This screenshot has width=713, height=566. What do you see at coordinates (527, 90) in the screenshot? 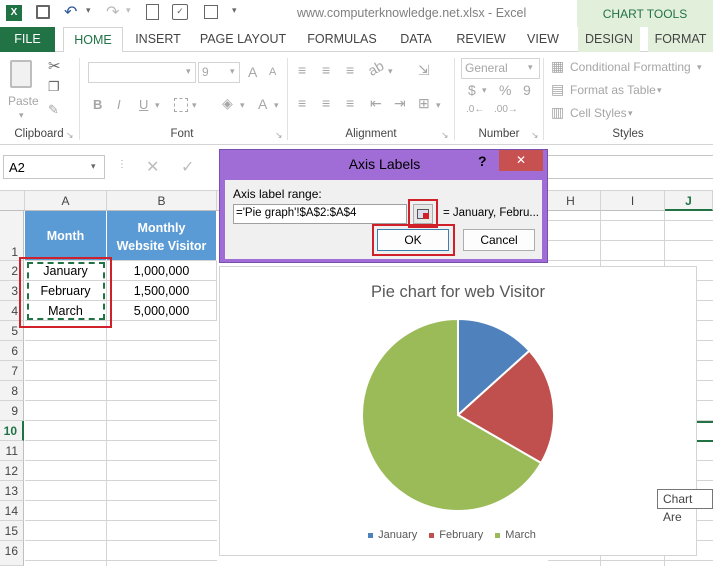
I see `comma-button: 9` at bounding box center [527, 90].